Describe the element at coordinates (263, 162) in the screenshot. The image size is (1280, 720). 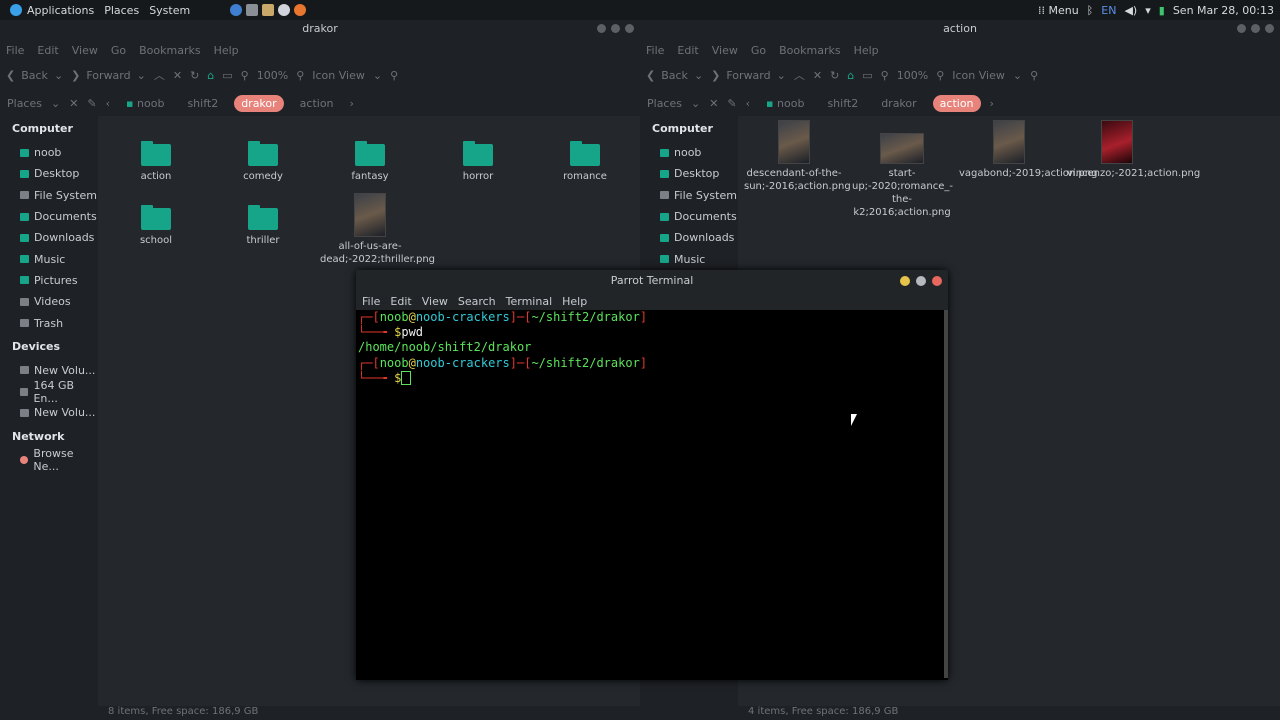
I see `folder-item: comedy` at that location.